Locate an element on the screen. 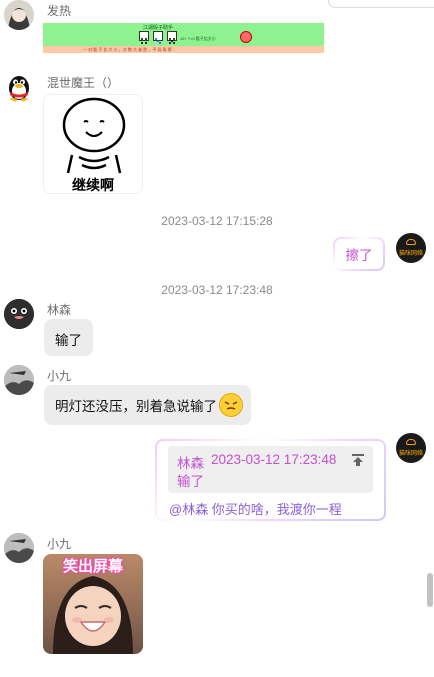  sender-name: 发热 is located at coordinates (59, 11).